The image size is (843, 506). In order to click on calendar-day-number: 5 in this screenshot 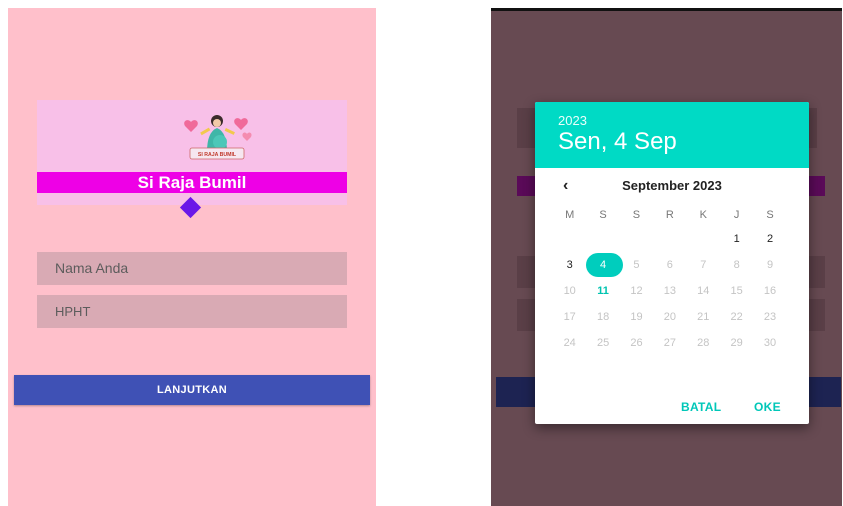, I will do `click(636, 265)`.